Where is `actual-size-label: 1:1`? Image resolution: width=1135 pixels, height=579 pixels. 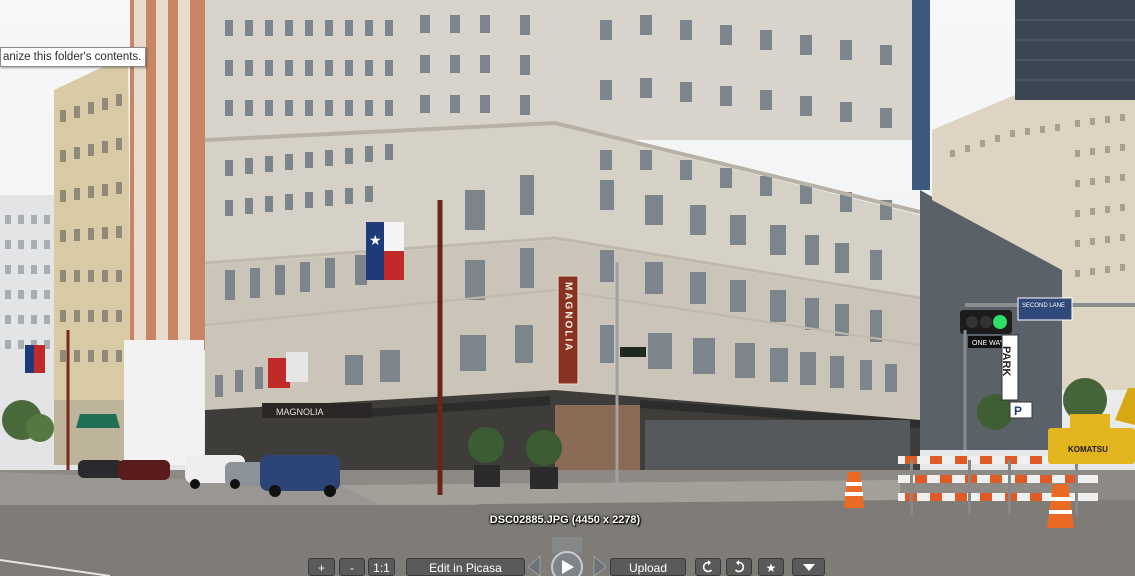
actual-size-label: 1:1 is located at coordinates (381, 568).